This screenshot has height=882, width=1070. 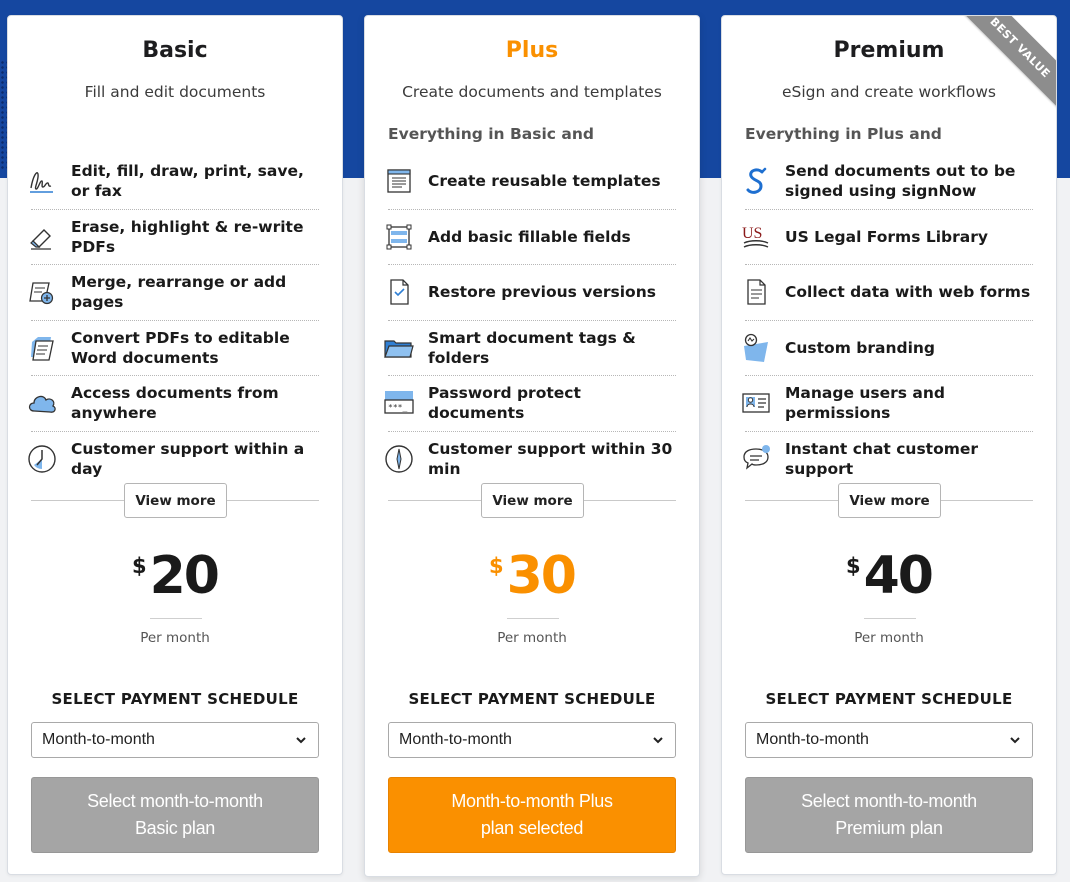 I want to click on add-page-icon, so click(x=42, y=292).